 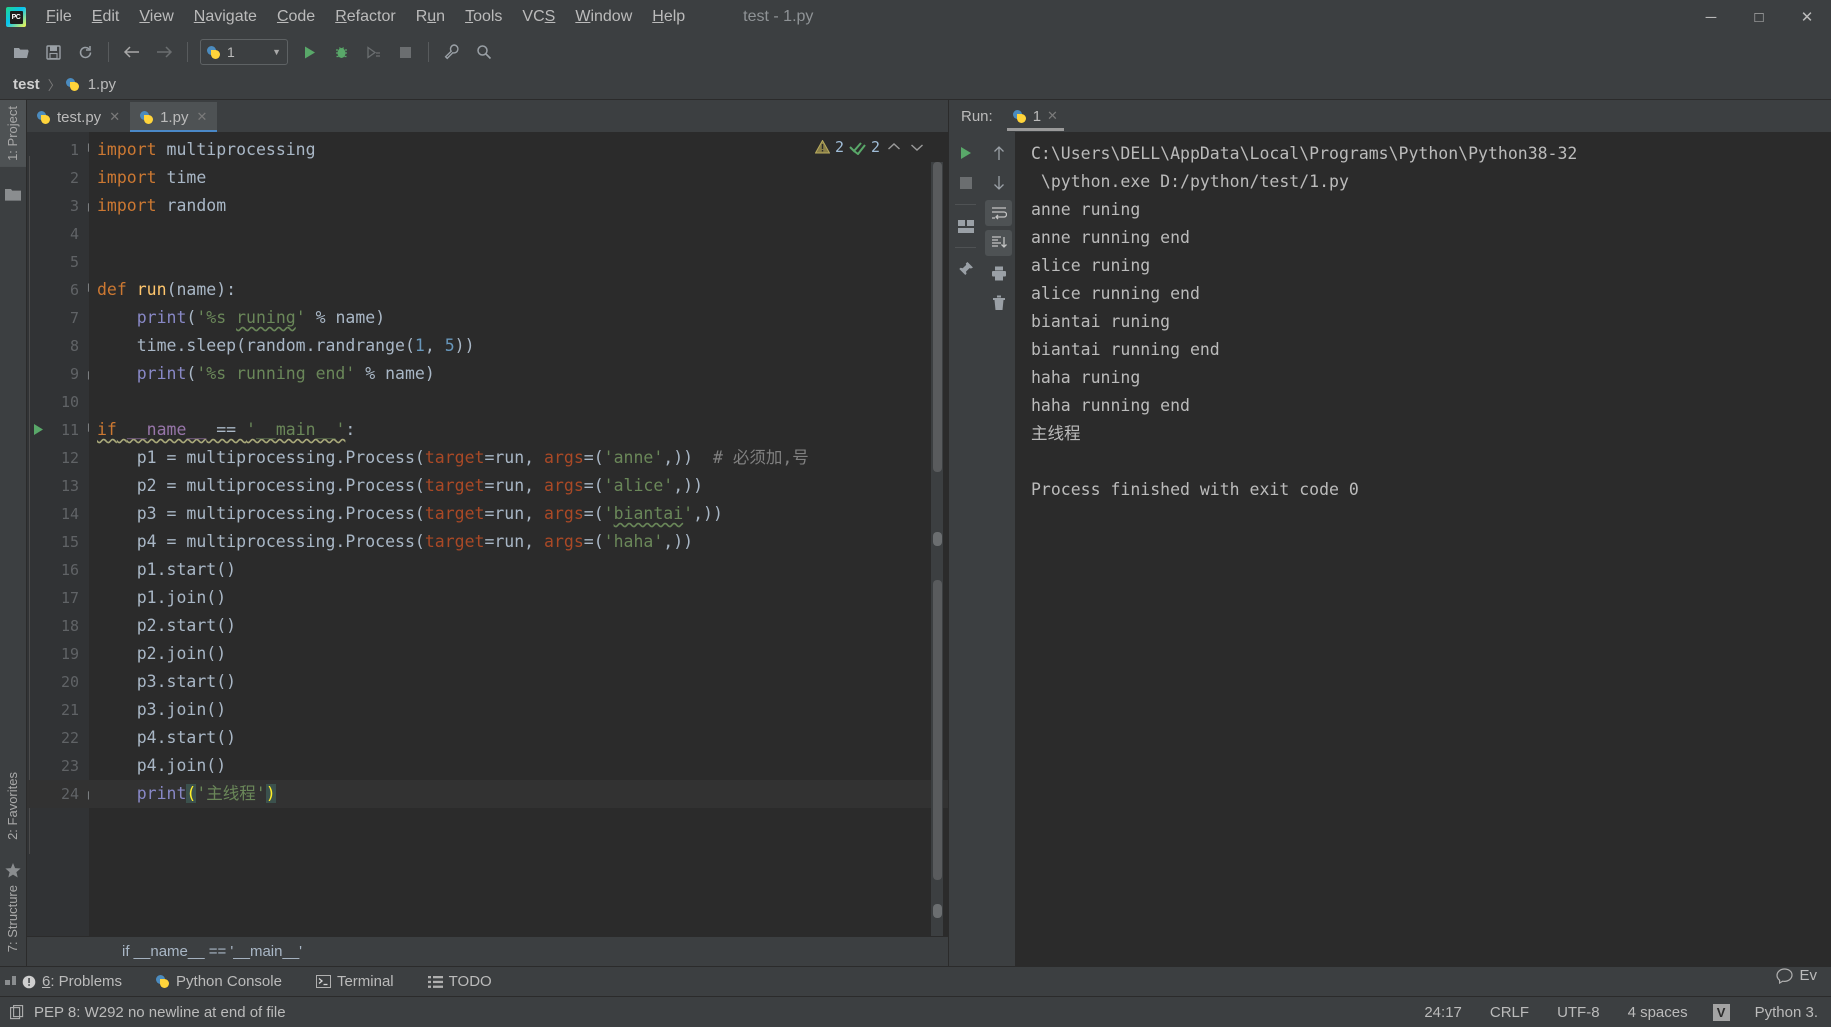 What do you see at coordinates (1711, 17) in the screenshot?
I see `minimize-button: ─` at bounding box center [1711, 17].